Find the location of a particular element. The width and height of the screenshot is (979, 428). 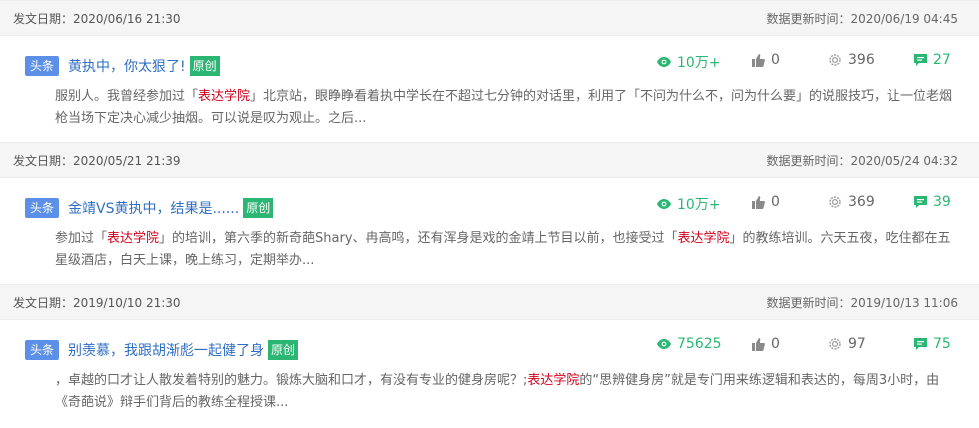

comment-count: 75 is located at coordinates (932, 344).